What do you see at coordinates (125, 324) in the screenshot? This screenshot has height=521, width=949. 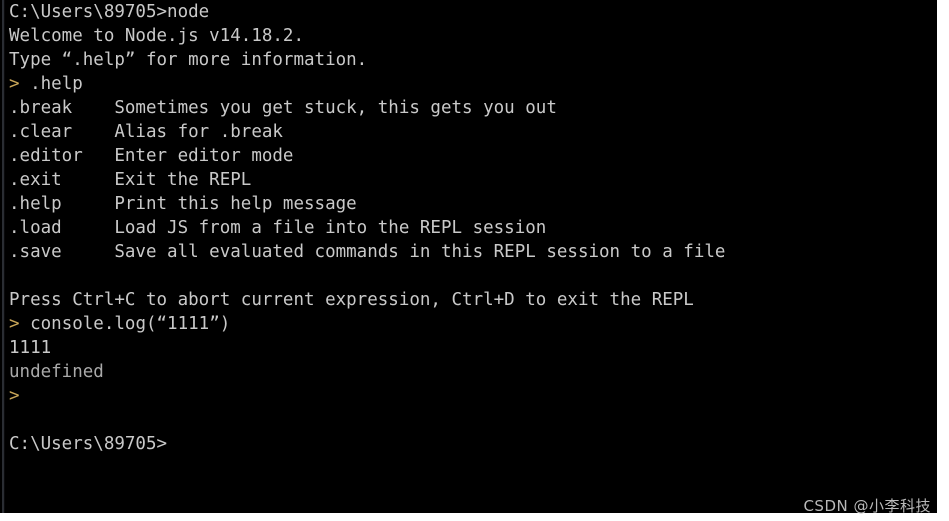 I see `repl-command-text: console.log(“1111”)` at bounding box center [125, 324].